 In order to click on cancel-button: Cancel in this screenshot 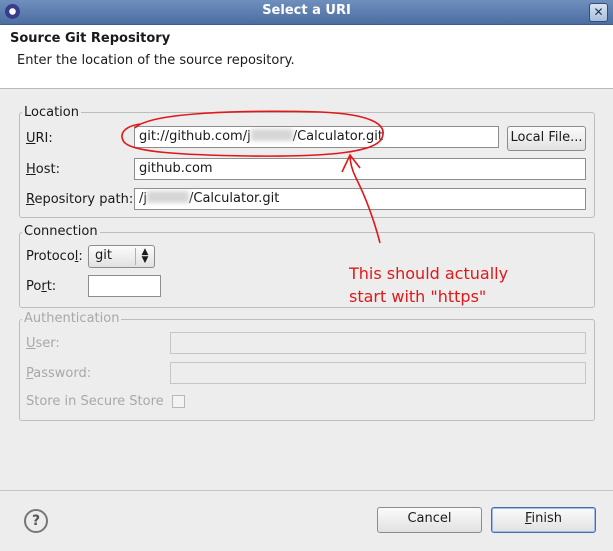, I will do `click(429, 520)`.